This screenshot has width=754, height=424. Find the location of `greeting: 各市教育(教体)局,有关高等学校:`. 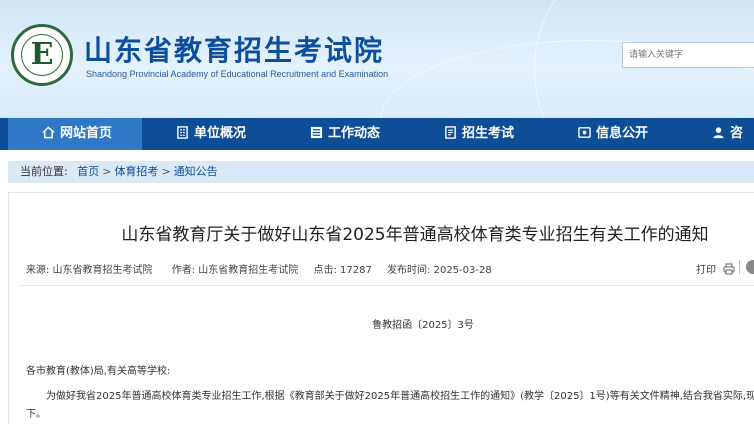

greeting: 各市教育(教体)局,有关高等学校: is located at coordinates (98, 371).